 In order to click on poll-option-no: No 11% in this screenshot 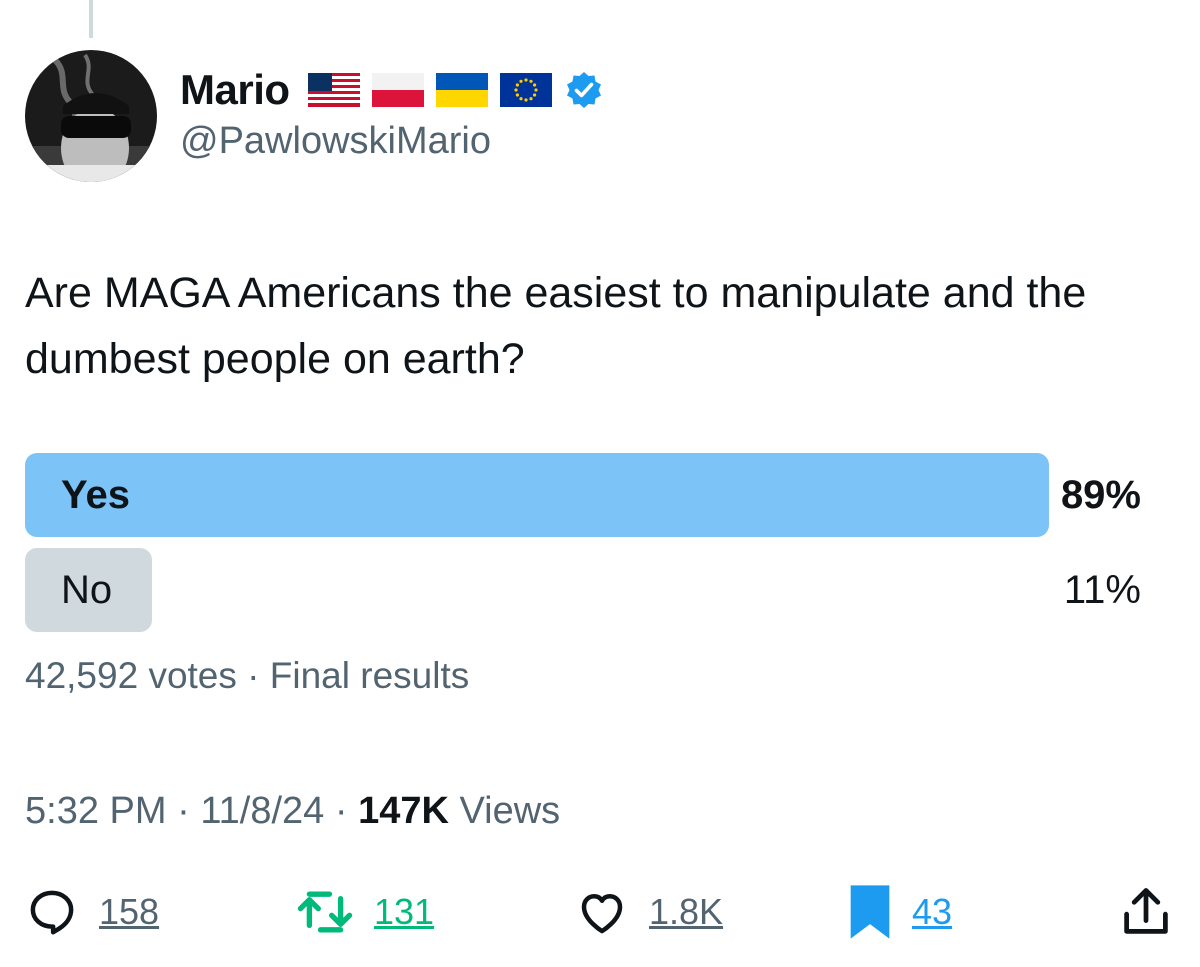, I will do `click(585, 590)`.